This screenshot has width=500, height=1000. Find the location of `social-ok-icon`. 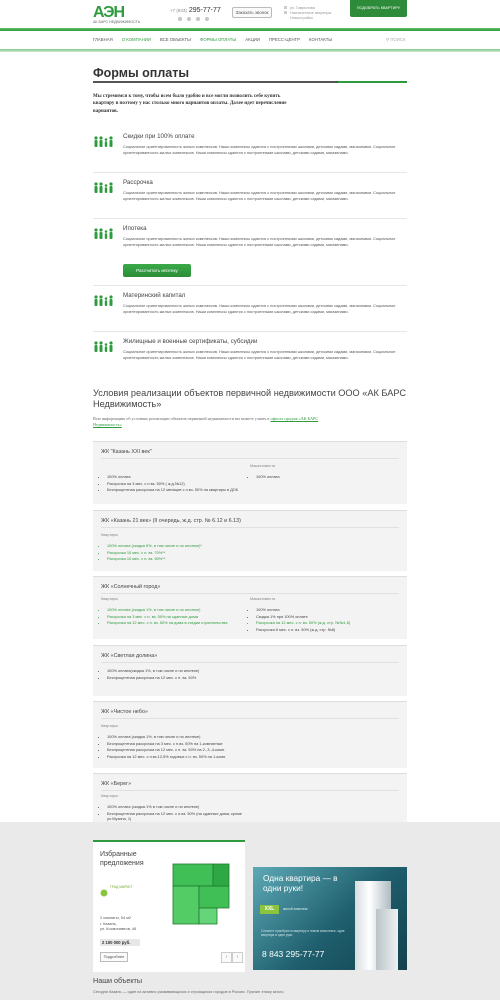

social-ok-icon is located at coordinates (207, 19).